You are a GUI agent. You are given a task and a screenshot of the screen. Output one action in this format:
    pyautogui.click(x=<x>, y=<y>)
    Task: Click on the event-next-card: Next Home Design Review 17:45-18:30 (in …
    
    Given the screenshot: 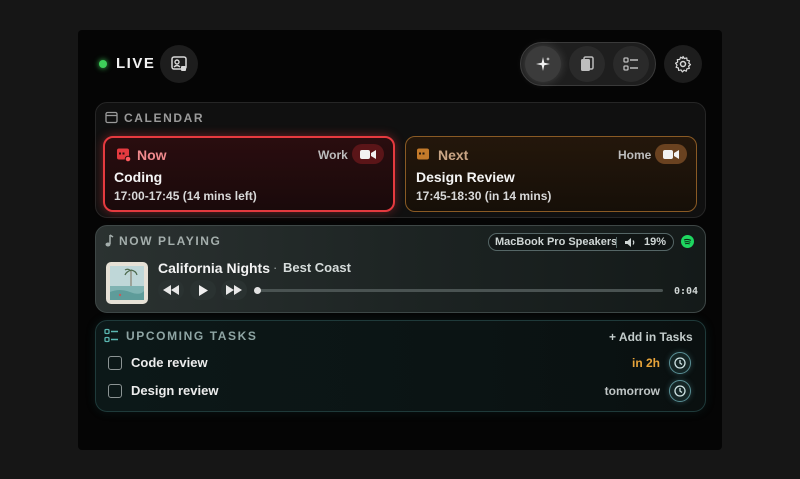 What is the action you would take?
    pyautogui.click(x=551, y=174)
    